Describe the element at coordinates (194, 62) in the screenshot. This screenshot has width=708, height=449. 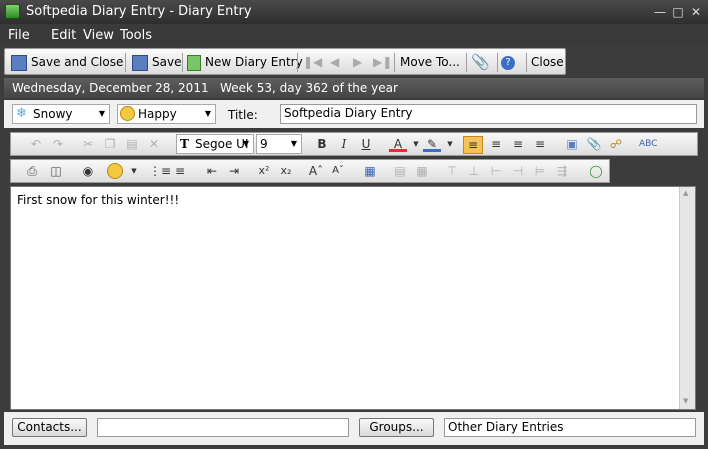
I see `new-entry-icon` at that location.